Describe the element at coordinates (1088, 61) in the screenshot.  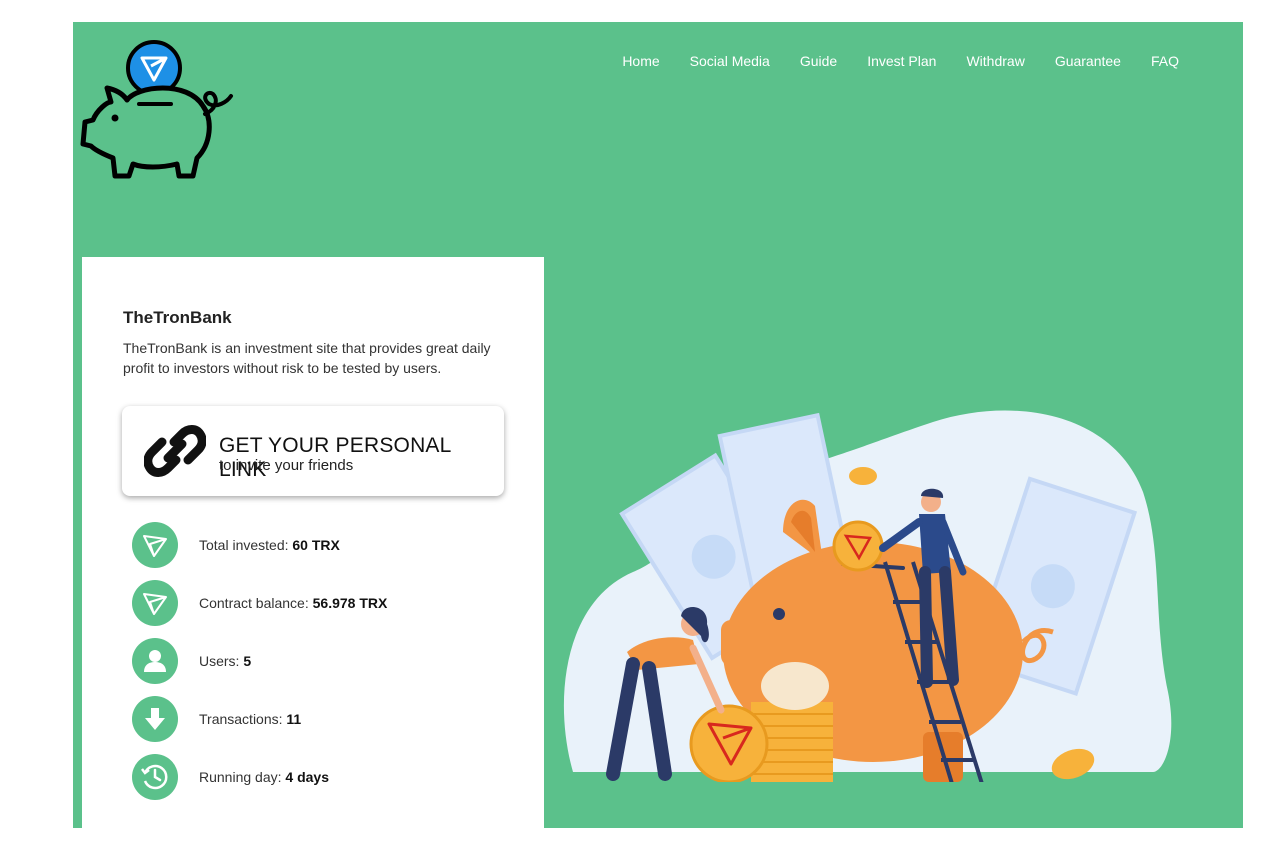
I see `nav-guarantee: Guarantee` at that location.